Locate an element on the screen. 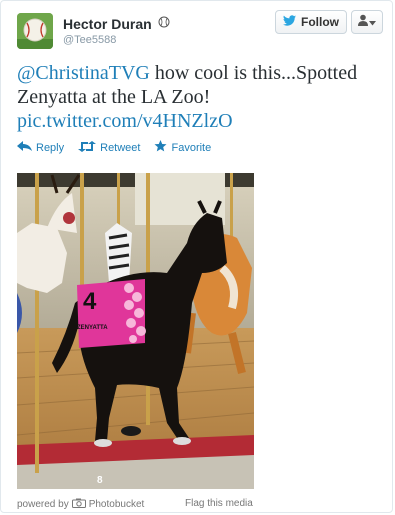 This screenshot has width=395, height=515. sports-ball-icon is located at coordinates (164, 24).